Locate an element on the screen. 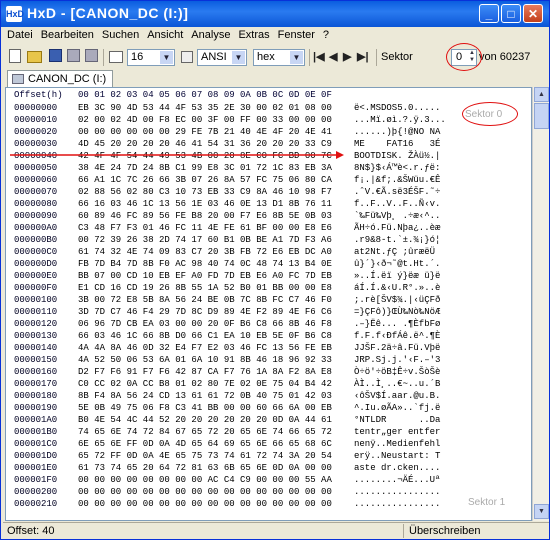  menu-analyse: Analyse is located at coordinates (210, 35).